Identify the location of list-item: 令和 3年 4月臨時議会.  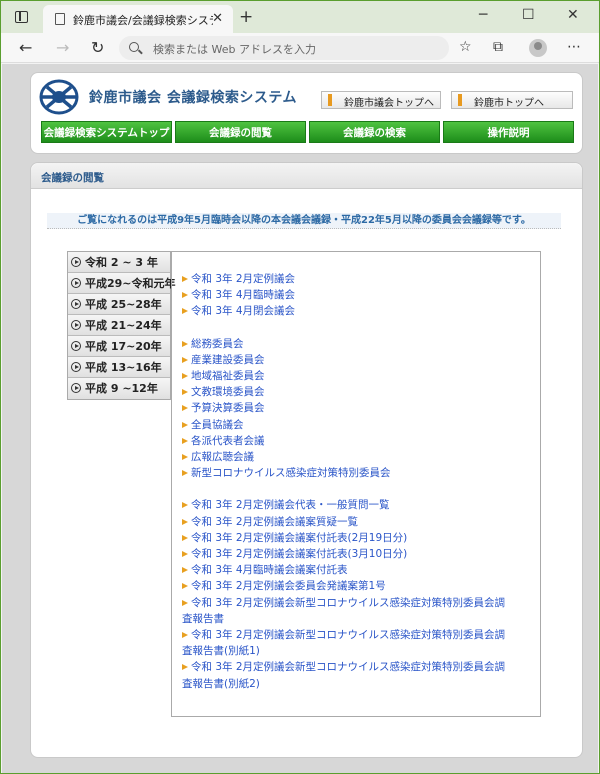
(361, 295).